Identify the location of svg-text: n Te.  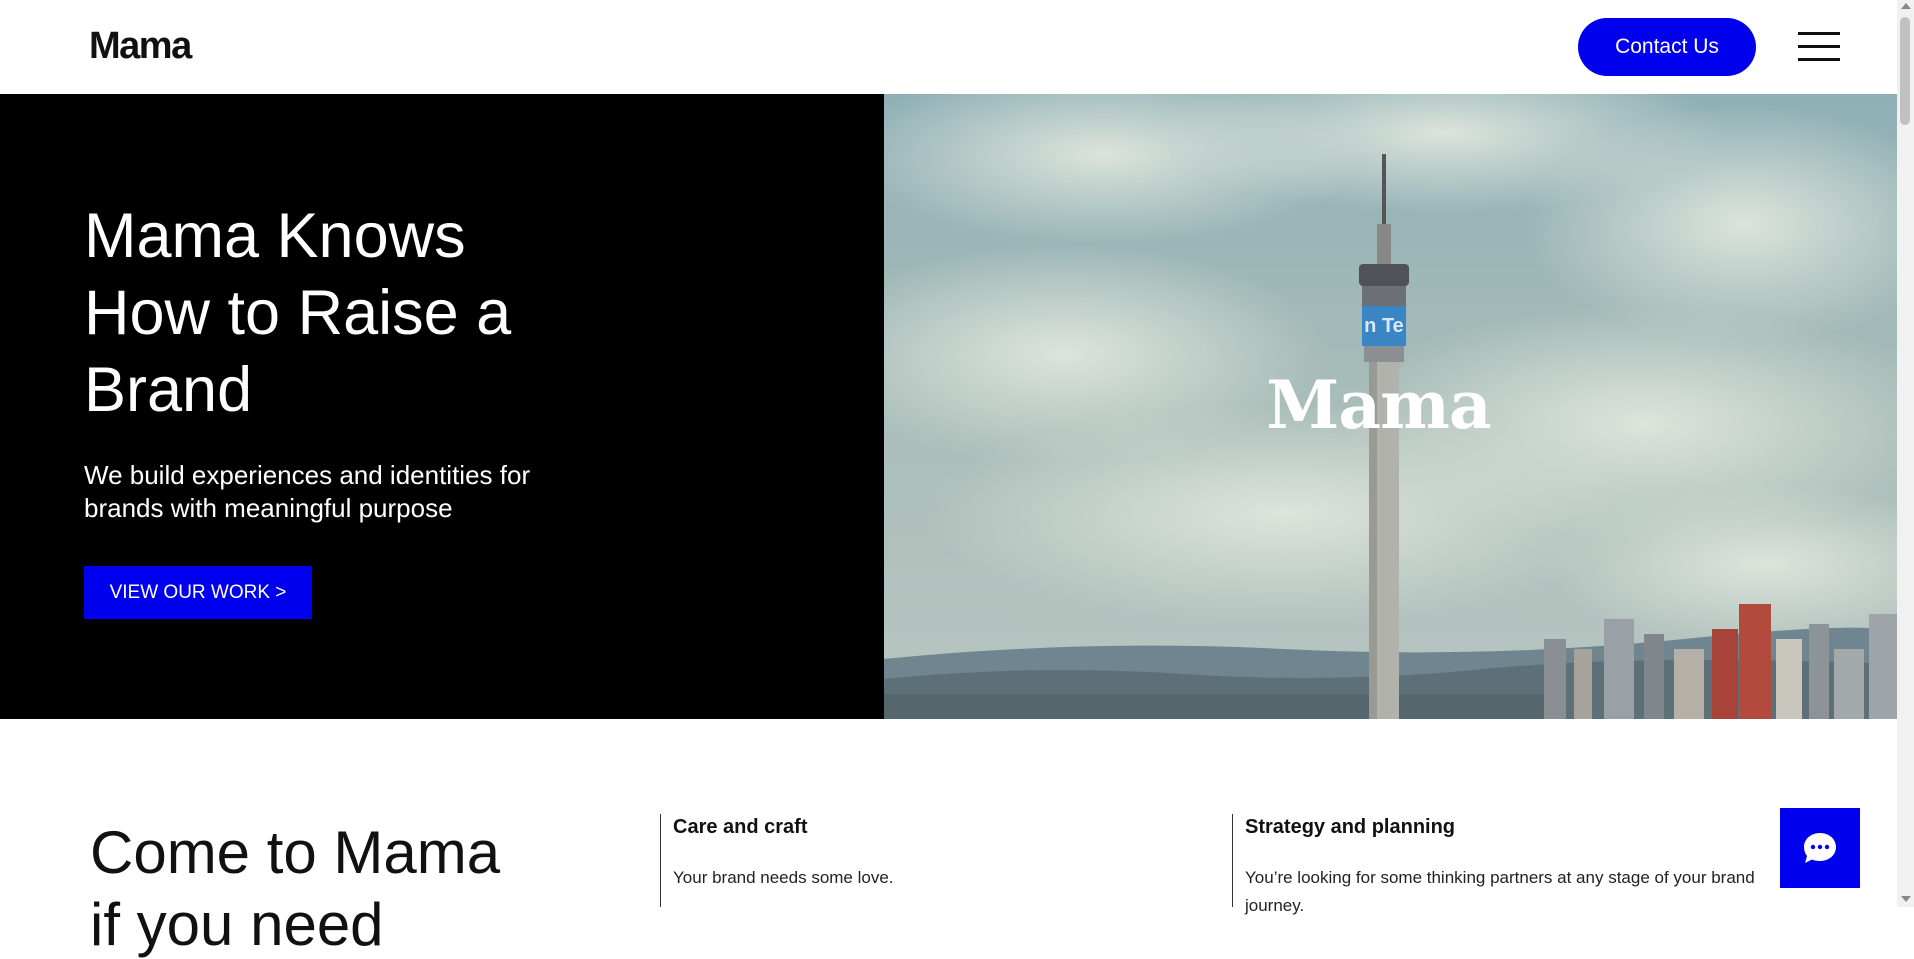
(1384, 326).